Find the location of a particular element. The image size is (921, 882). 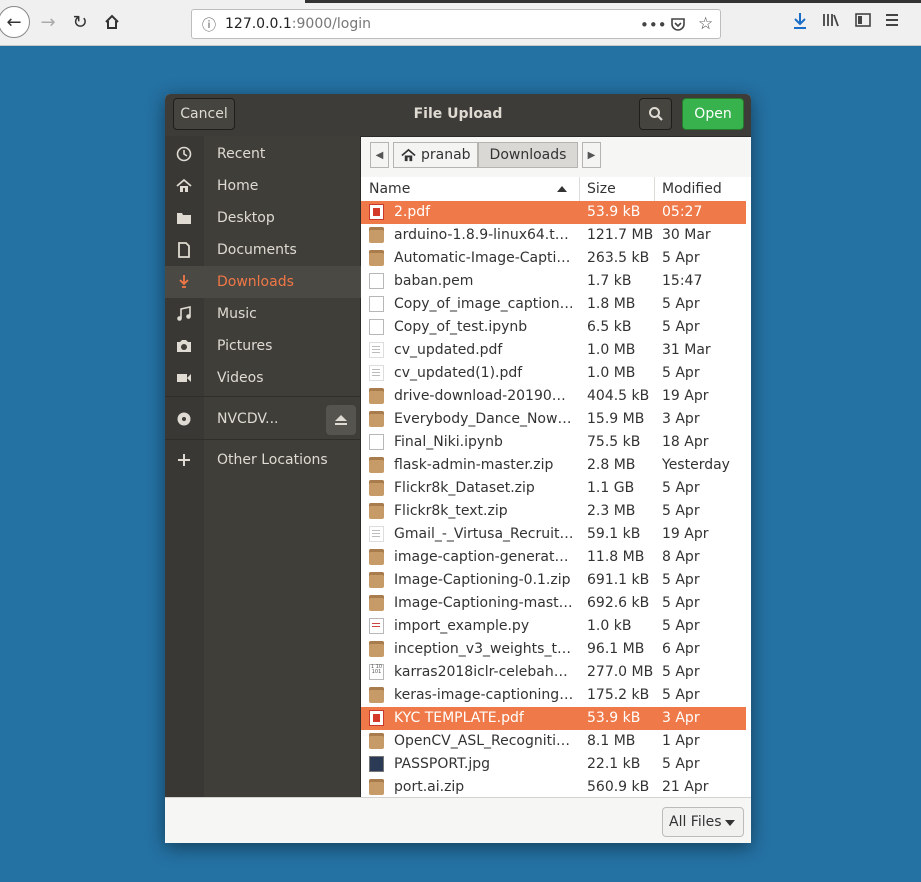

sidebar-item-desktop: Desktop is located at coordinates (263, 218).